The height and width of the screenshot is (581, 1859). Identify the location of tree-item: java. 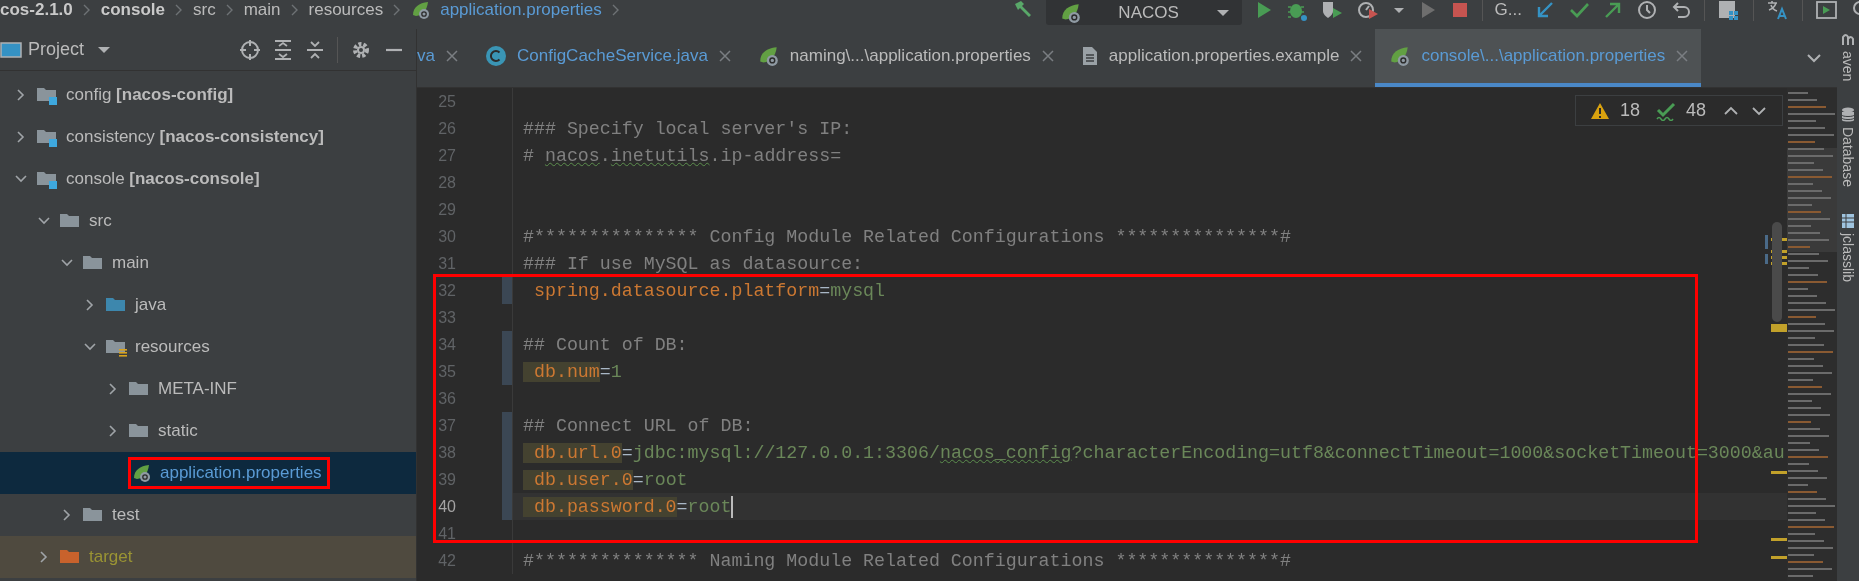
(208, 305).